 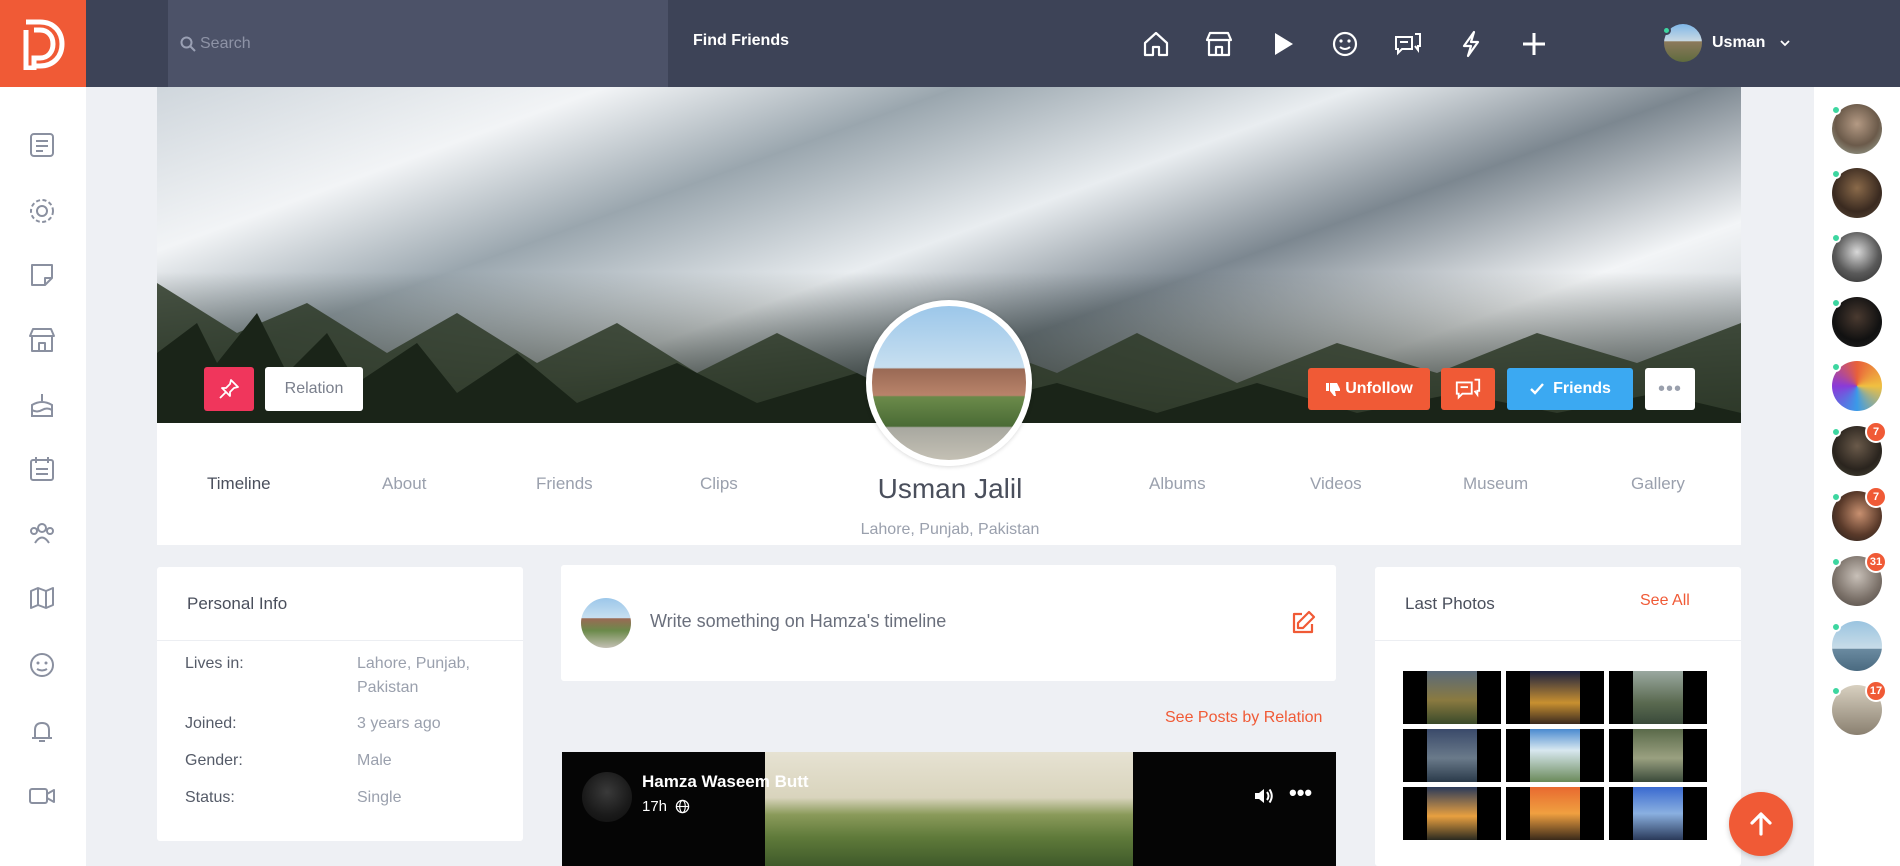 I want to click on logo-icon, so click(x=44, y=44).